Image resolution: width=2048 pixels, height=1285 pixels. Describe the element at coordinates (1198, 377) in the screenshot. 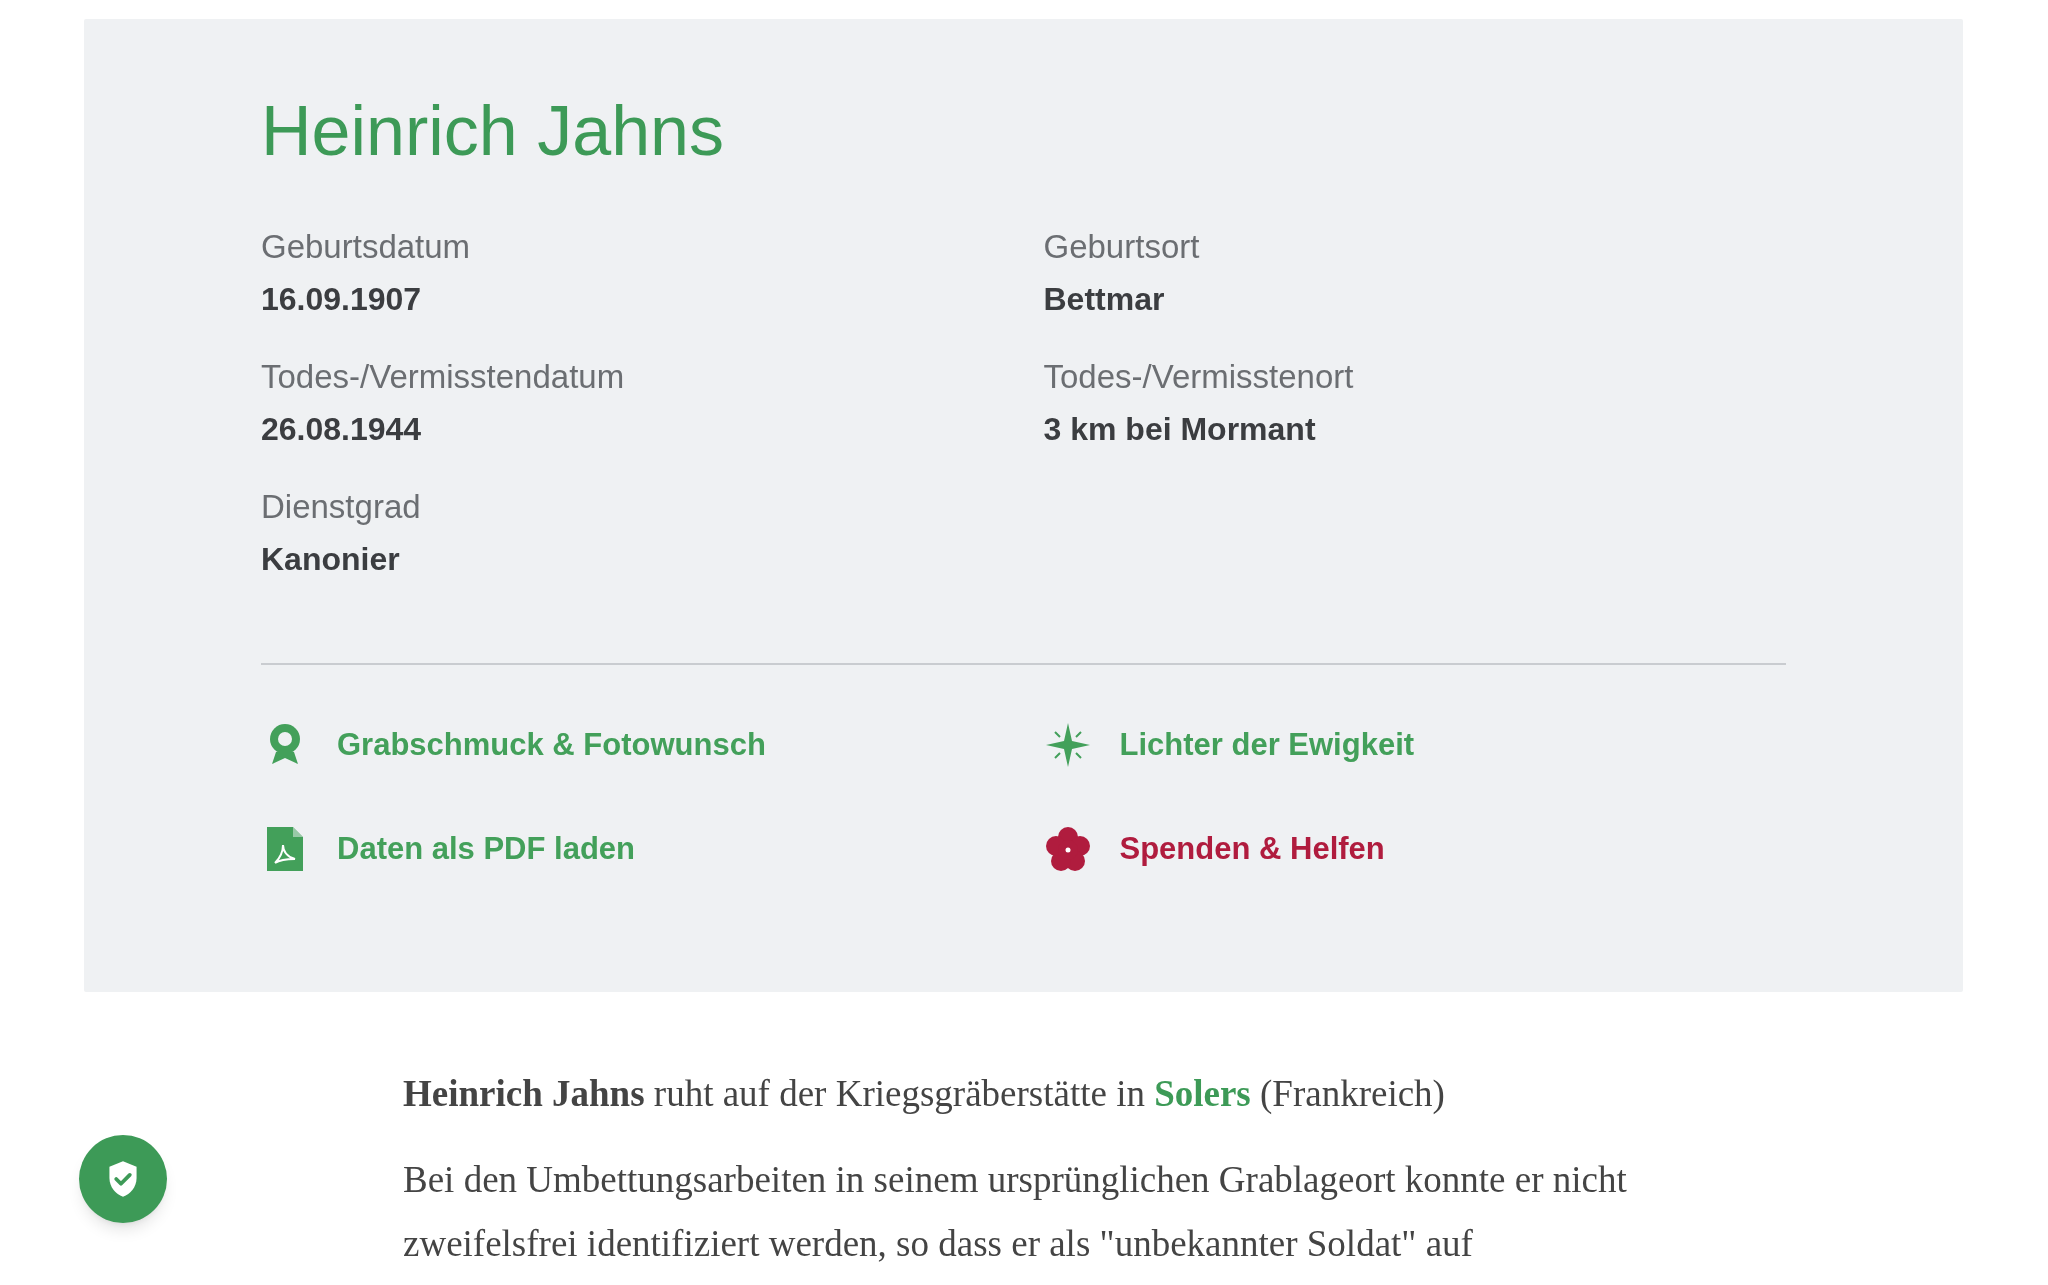

I see `field-label: Todes-/Vermisstenort` at that location.